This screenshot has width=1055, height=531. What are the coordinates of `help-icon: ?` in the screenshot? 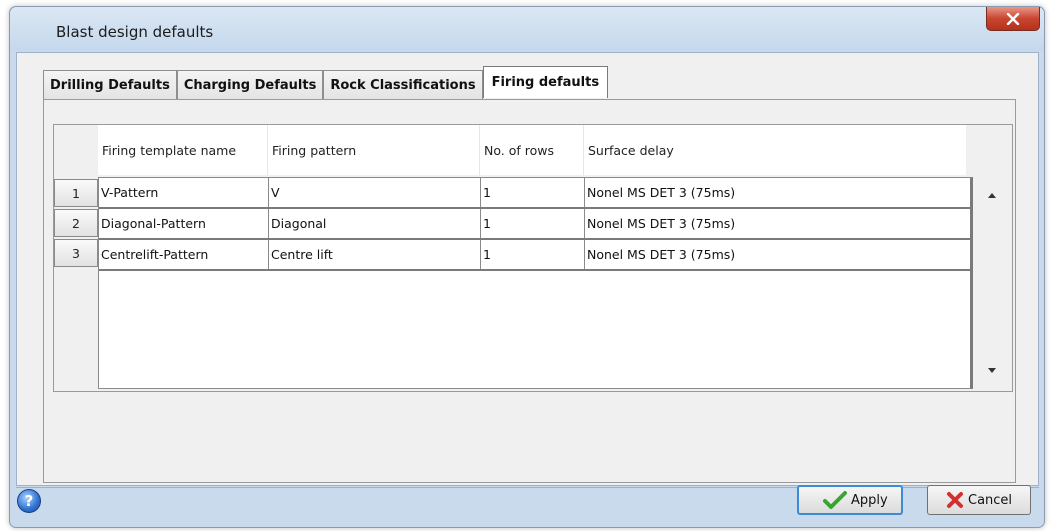 It's located at (29, 501).